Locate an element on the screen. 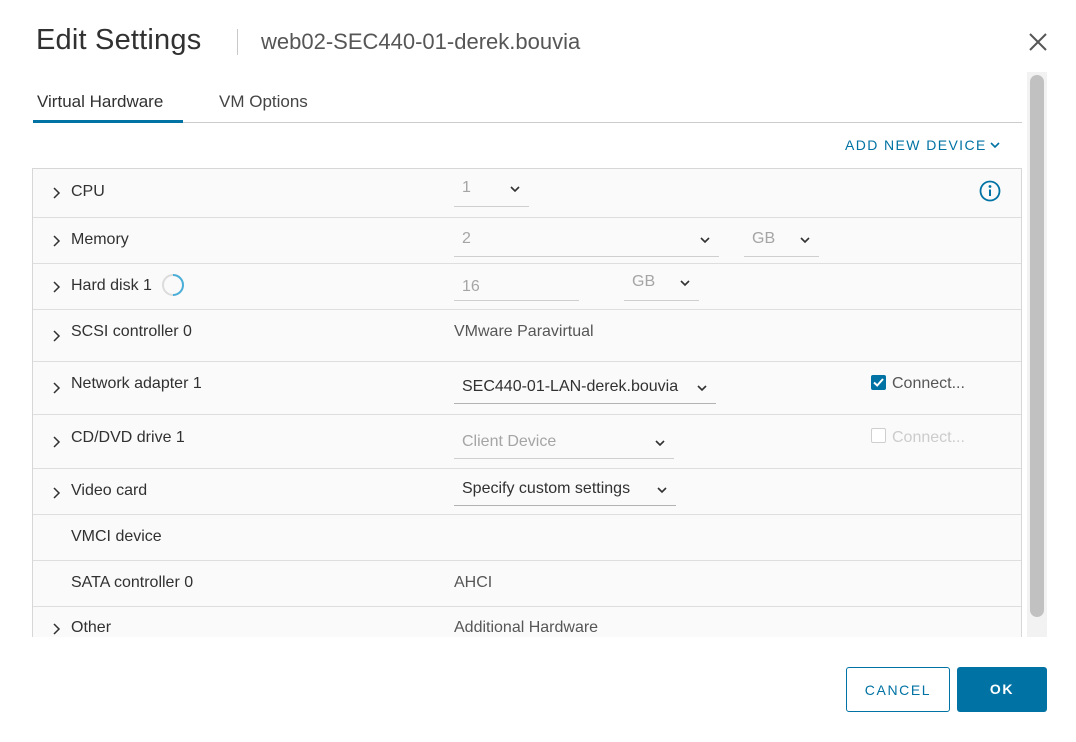  memory-unit-value: GB is located at coordinates (764, 238).